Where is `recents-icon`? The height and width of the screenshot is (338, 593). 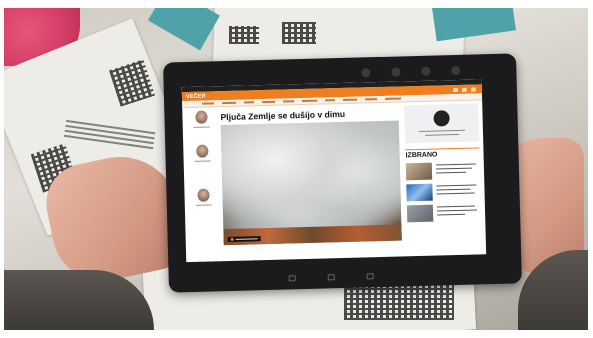 recents-icon is located at coordinates (370, 276).